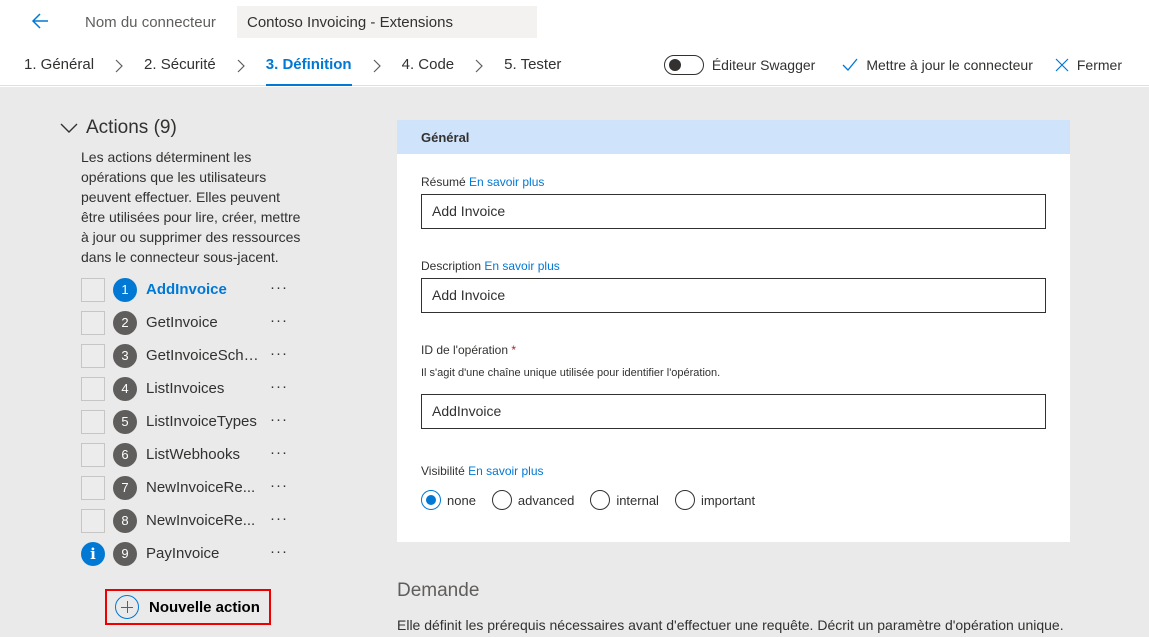 This screenshot has width=1149, height=637. Describe the element at coordinates (205, 553) in the screenshot. I see `action-name: PayInvoice` at that location.